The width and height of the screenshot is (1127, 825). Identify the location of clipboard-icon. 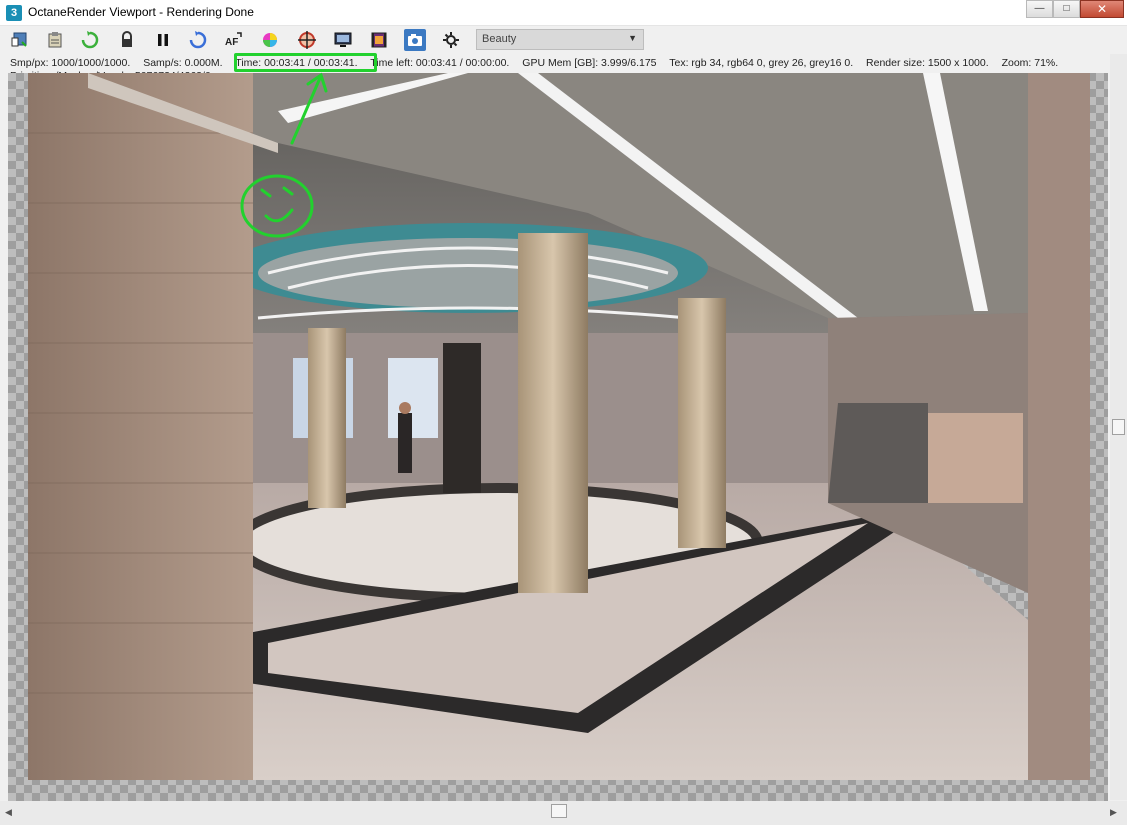
(55, 40).